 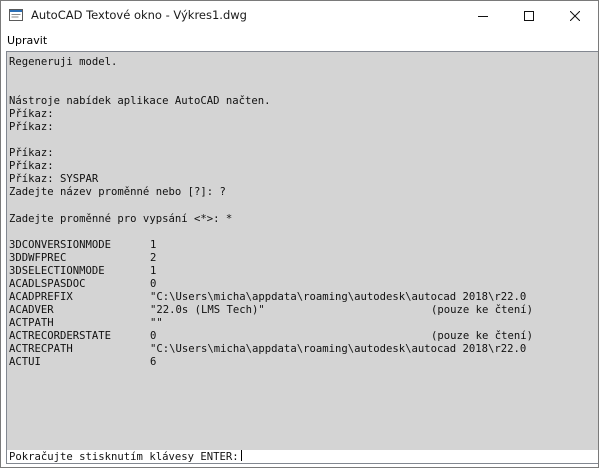 I want to click on variable-name: ACTRECPATH, so click(x=41, y=349).